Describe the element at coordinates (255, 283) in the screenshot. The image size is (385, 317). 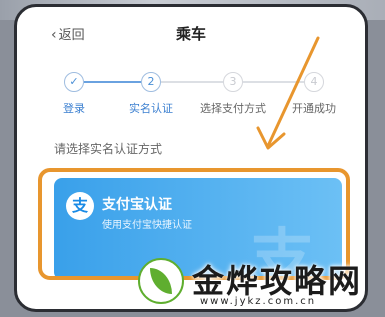
I see `site-watermark: 金烨攻略网 www.jykz.com.cn` at that location.